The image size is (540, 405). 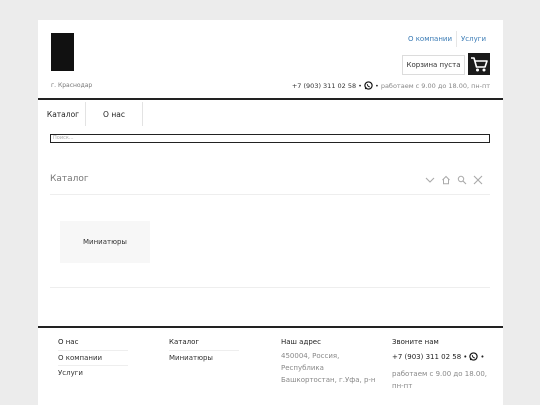 I want to click on footer-col-catalog: Каталог Миниатюры, so click(x=204, y=351).